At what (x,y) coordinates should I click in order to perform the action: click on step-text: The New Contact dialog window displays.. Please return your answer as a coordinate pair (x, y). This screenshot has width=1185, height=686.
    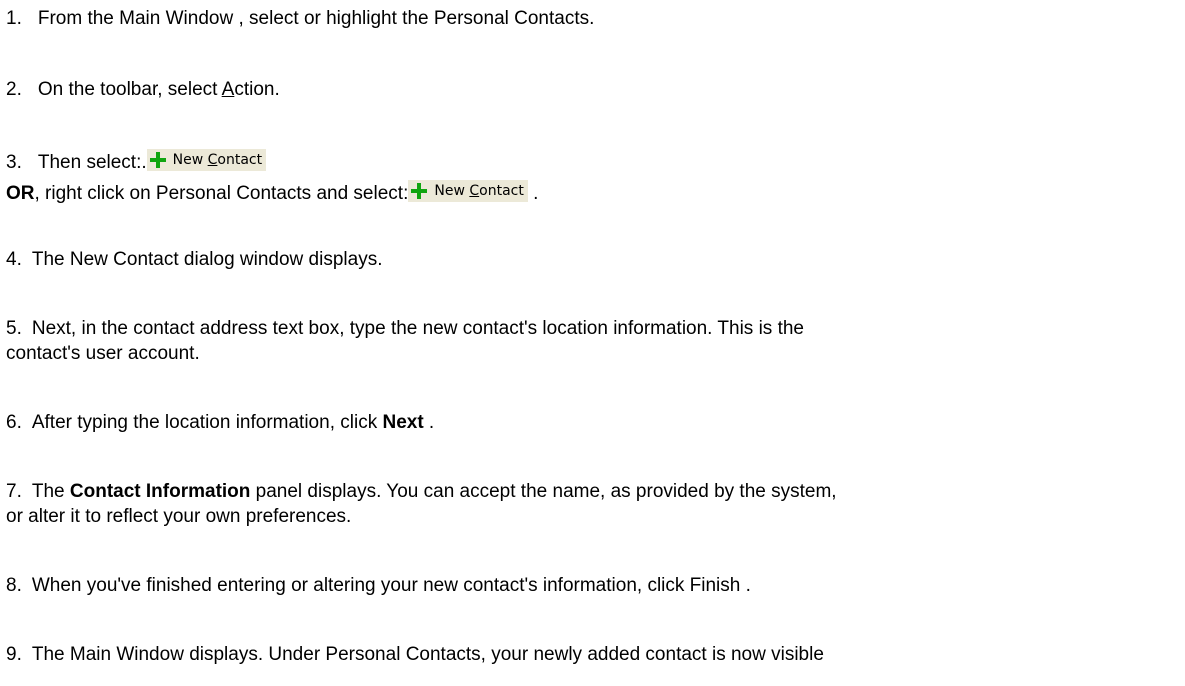
    Looking at the image, I should click on (207, 259).